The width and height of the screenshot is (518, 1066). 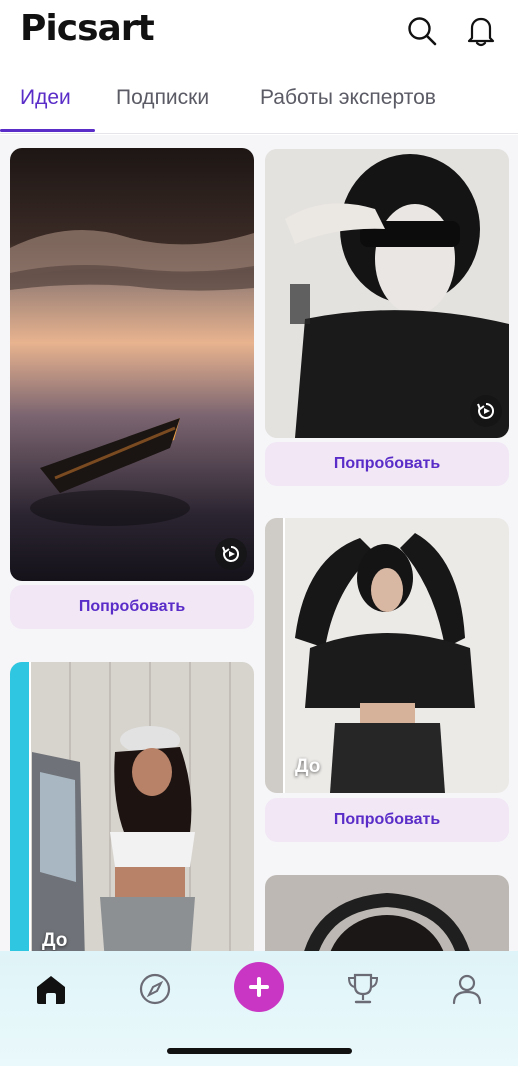 What do you see at coordinates (162, 98) in the screenshot?
I see `tab-subscriptions: Подписки` at bounding box center [162, 98].